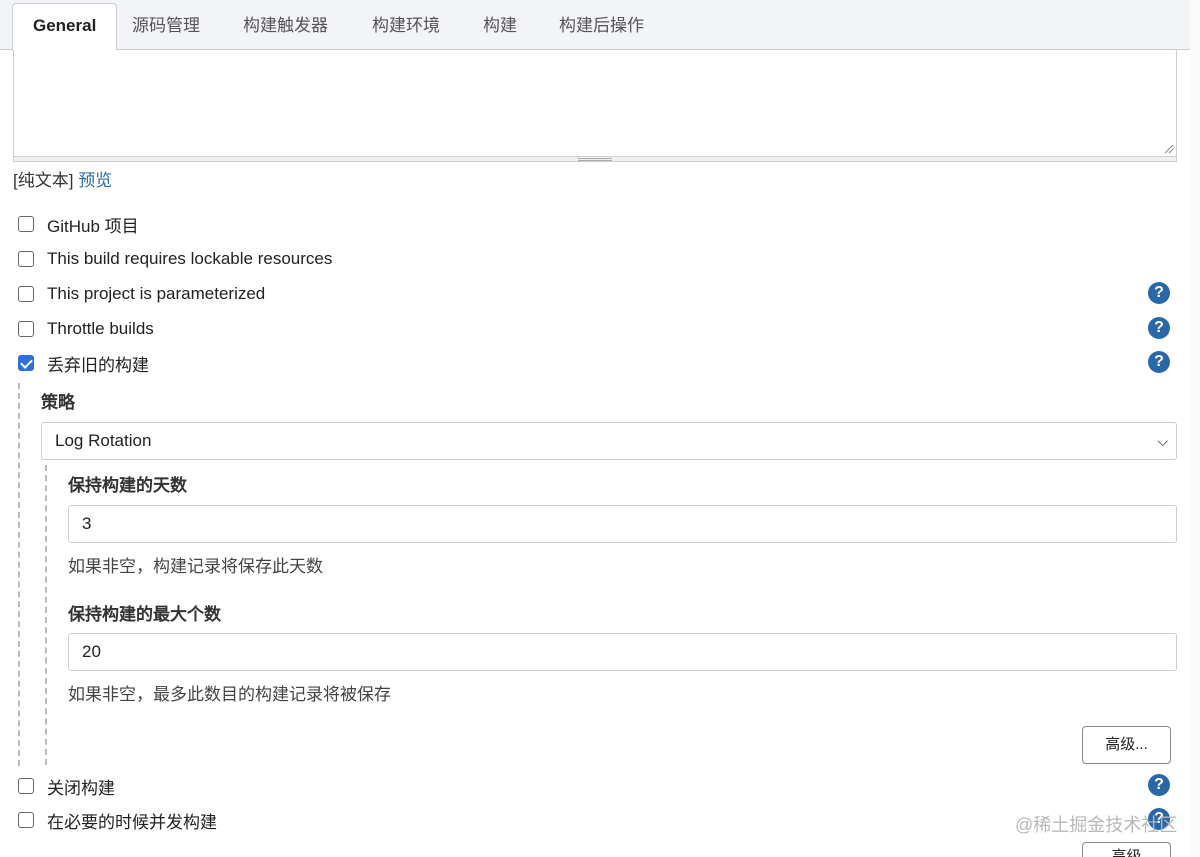  I want to click on option-throttle-builds: Throttle builds, so click(86, 329).